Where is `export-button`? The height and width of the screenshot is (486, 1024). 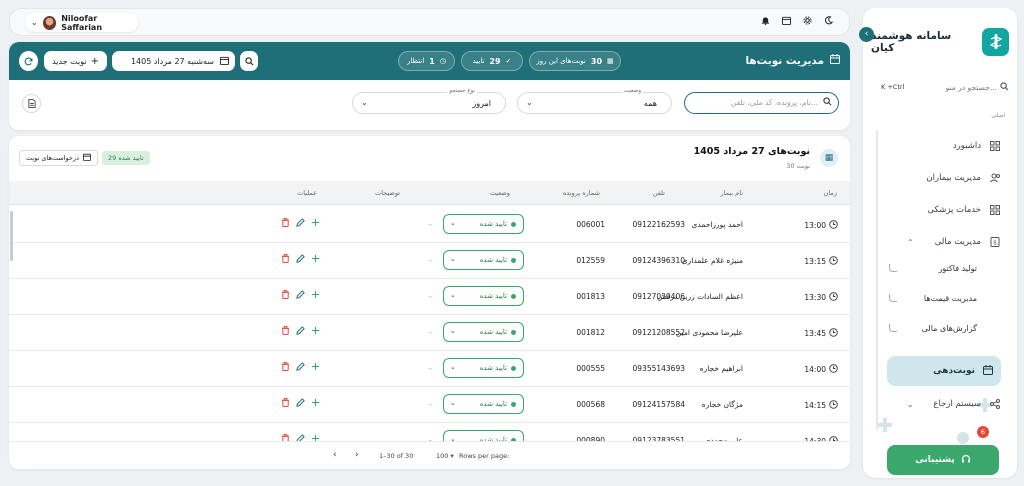 export-button is located at coordinates (31, 103).